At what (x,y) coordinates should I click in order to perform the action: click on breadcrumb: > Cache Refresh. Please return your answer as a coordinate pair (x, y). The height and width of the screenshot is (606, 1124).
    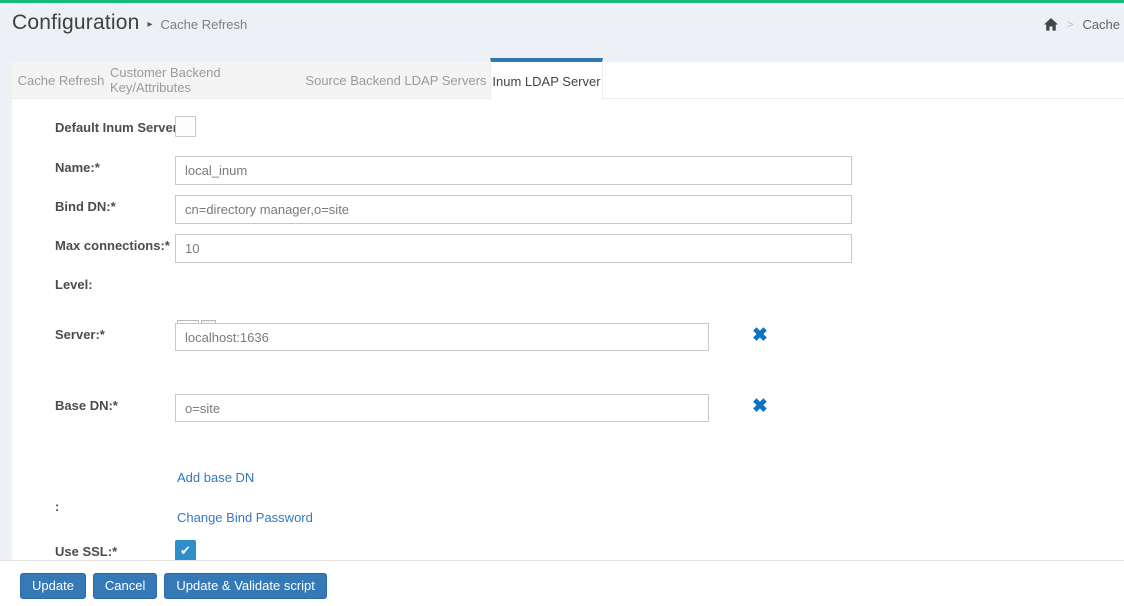
    Looking at the image, I should click on (1084, 24).